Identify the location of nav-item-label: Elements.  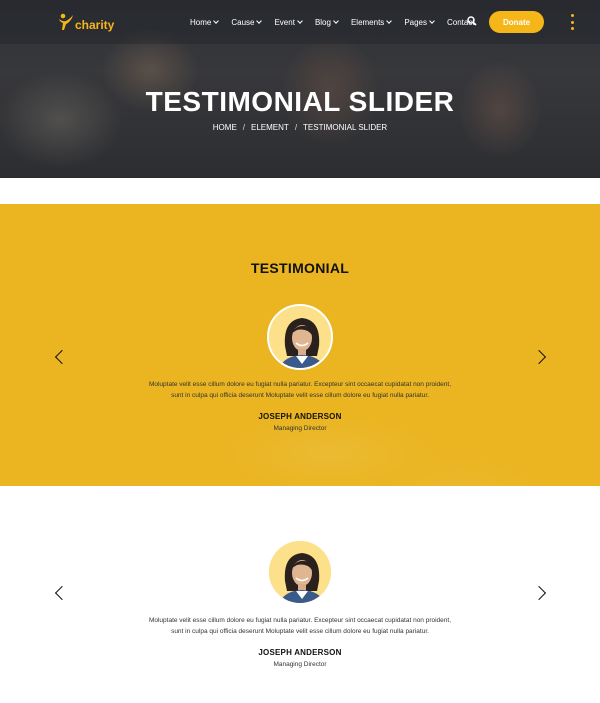
(367, 22).